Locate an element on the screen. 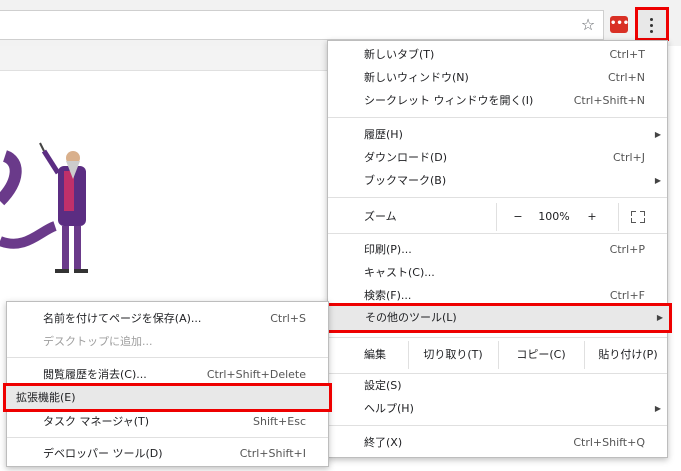 Image resolution: width=681 pixels, height=471 pixels. menu-item-exit: 終了(X) Ctrl+Shift+Q is located at coordinates (497, 442).